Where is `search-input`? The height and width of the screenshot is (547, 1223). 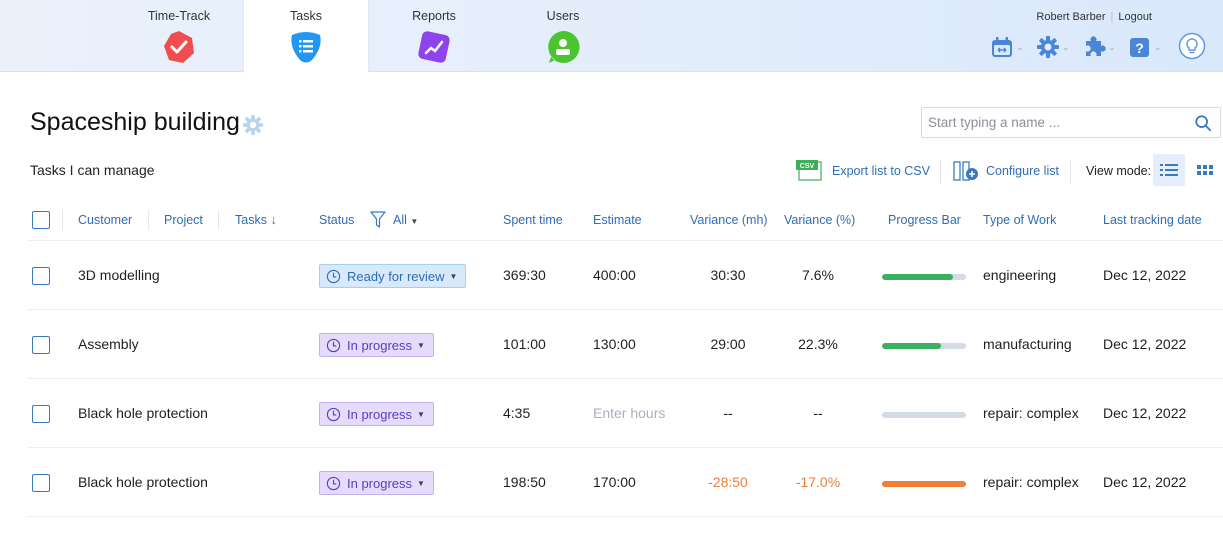 search-input is located at coordinates (1052, 122).